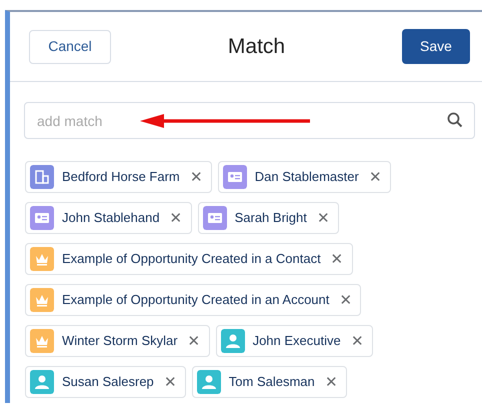 Image resolution: width=482 pixels, height=405 pixels. Describe the element at coordinates (120, 341) in the screenshot. I see `pill-label: Winter Storm Skylar` at that location.